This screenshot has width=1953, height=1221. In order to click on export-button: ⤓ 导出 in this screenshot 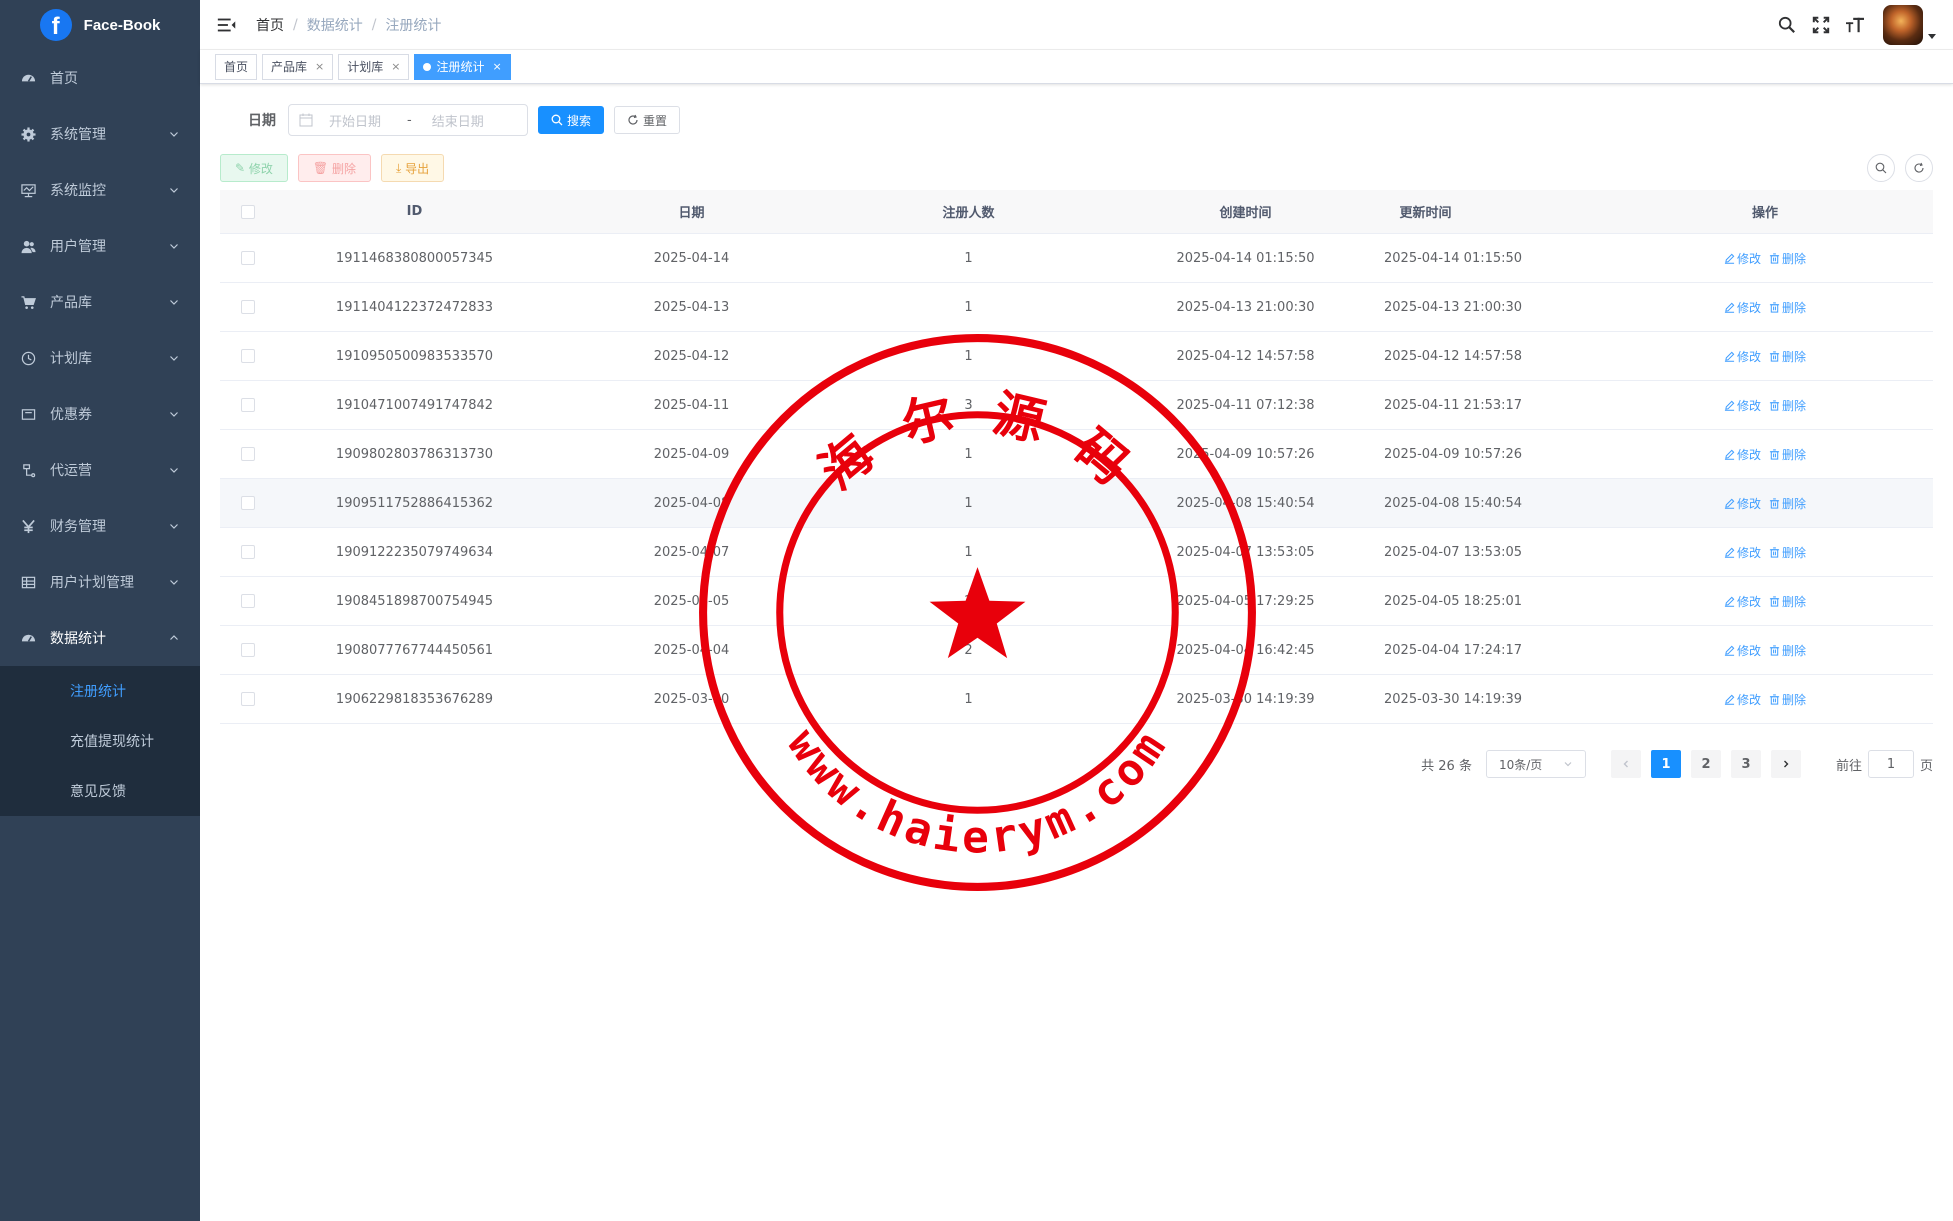, I will do `click(412, 168)`.